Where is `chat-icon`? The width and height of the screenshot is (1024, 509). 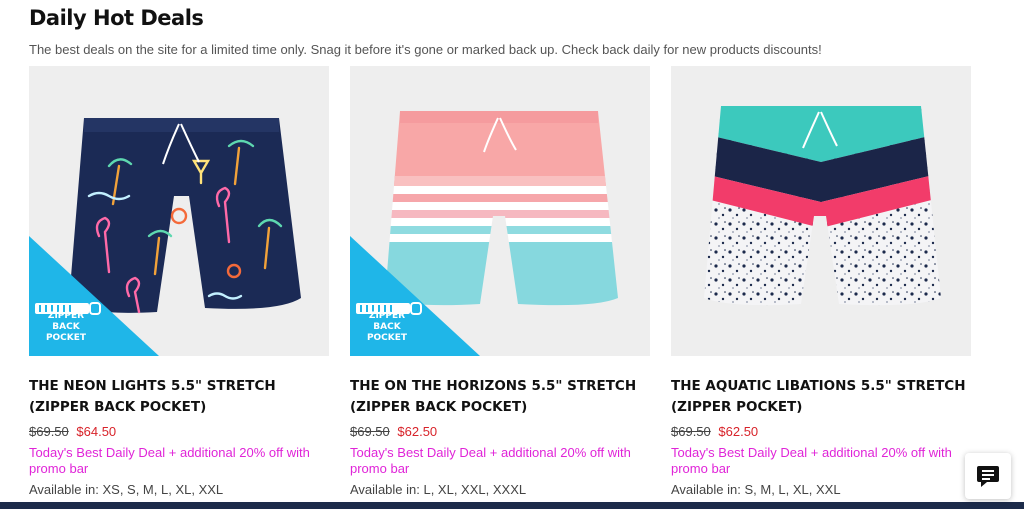 chat-icon is located at coordinates (988, 476).